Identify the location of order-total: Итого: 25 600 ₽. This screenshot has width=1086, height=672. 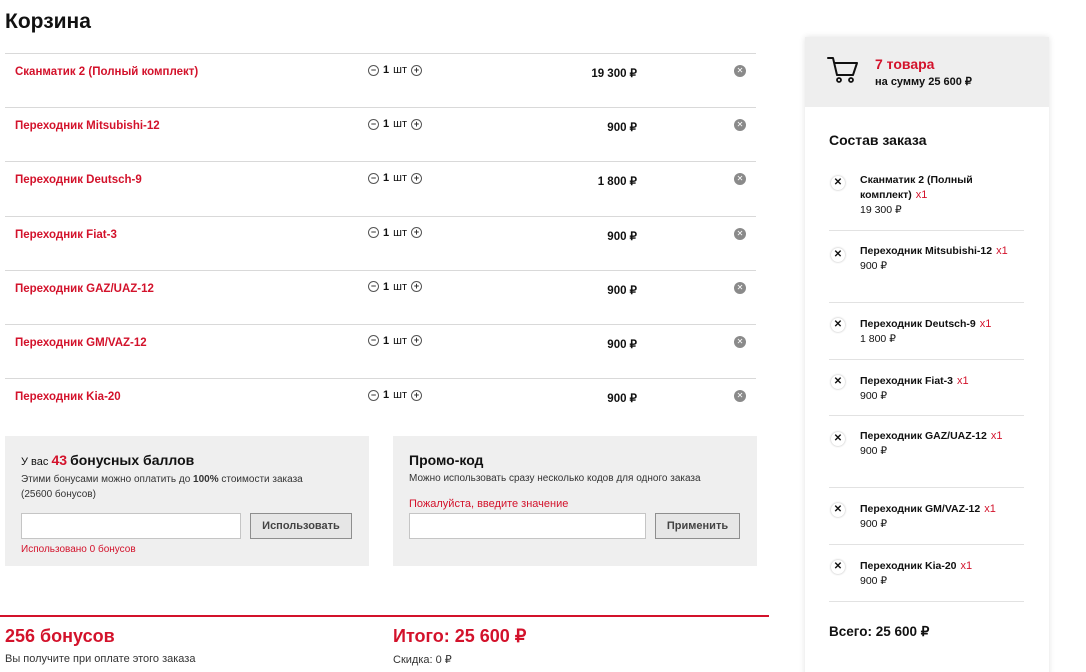
(460, 636).